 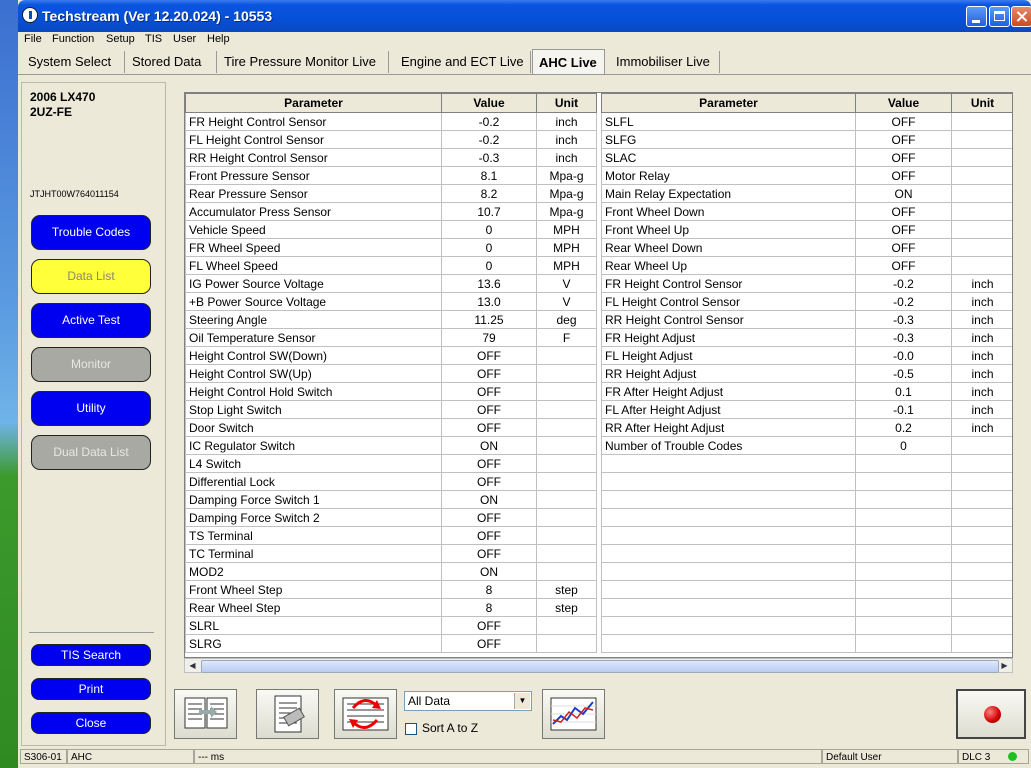 What do you see at coordinates (999, 16) in the screenshot?
I see `maximize-button` at bounding box center [999, 16].